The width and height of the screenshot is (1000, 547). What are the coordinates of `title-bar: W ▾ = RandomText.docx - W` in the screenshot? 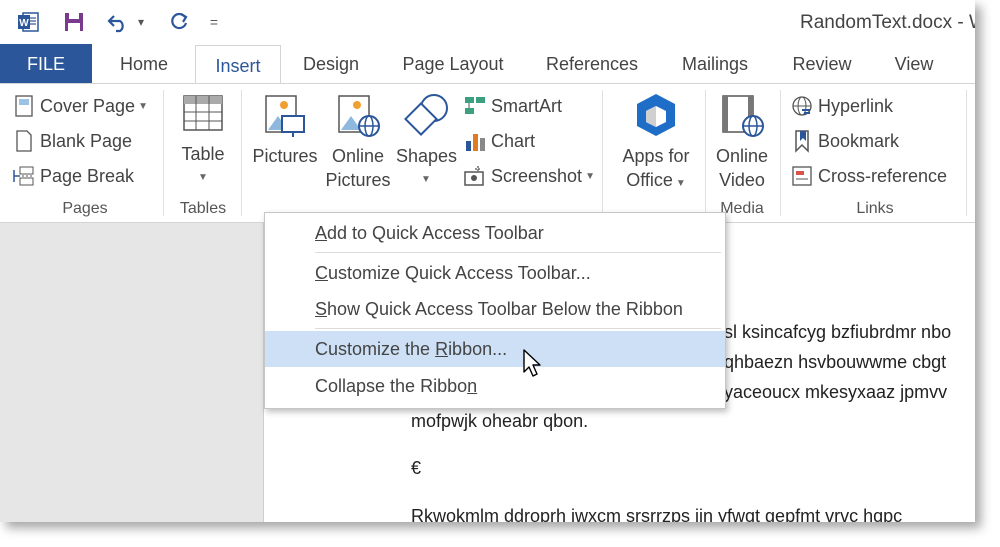 It's located at (487, 22).